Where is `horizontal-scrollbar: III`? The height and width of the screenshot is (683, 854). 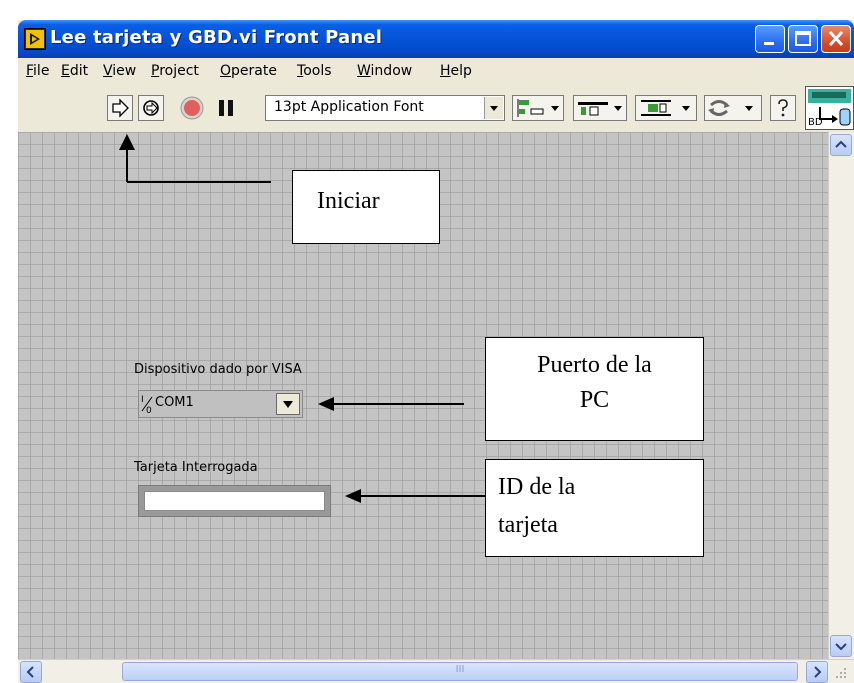 horizontal-scrollbar: III is located at coordinates (436, 671).